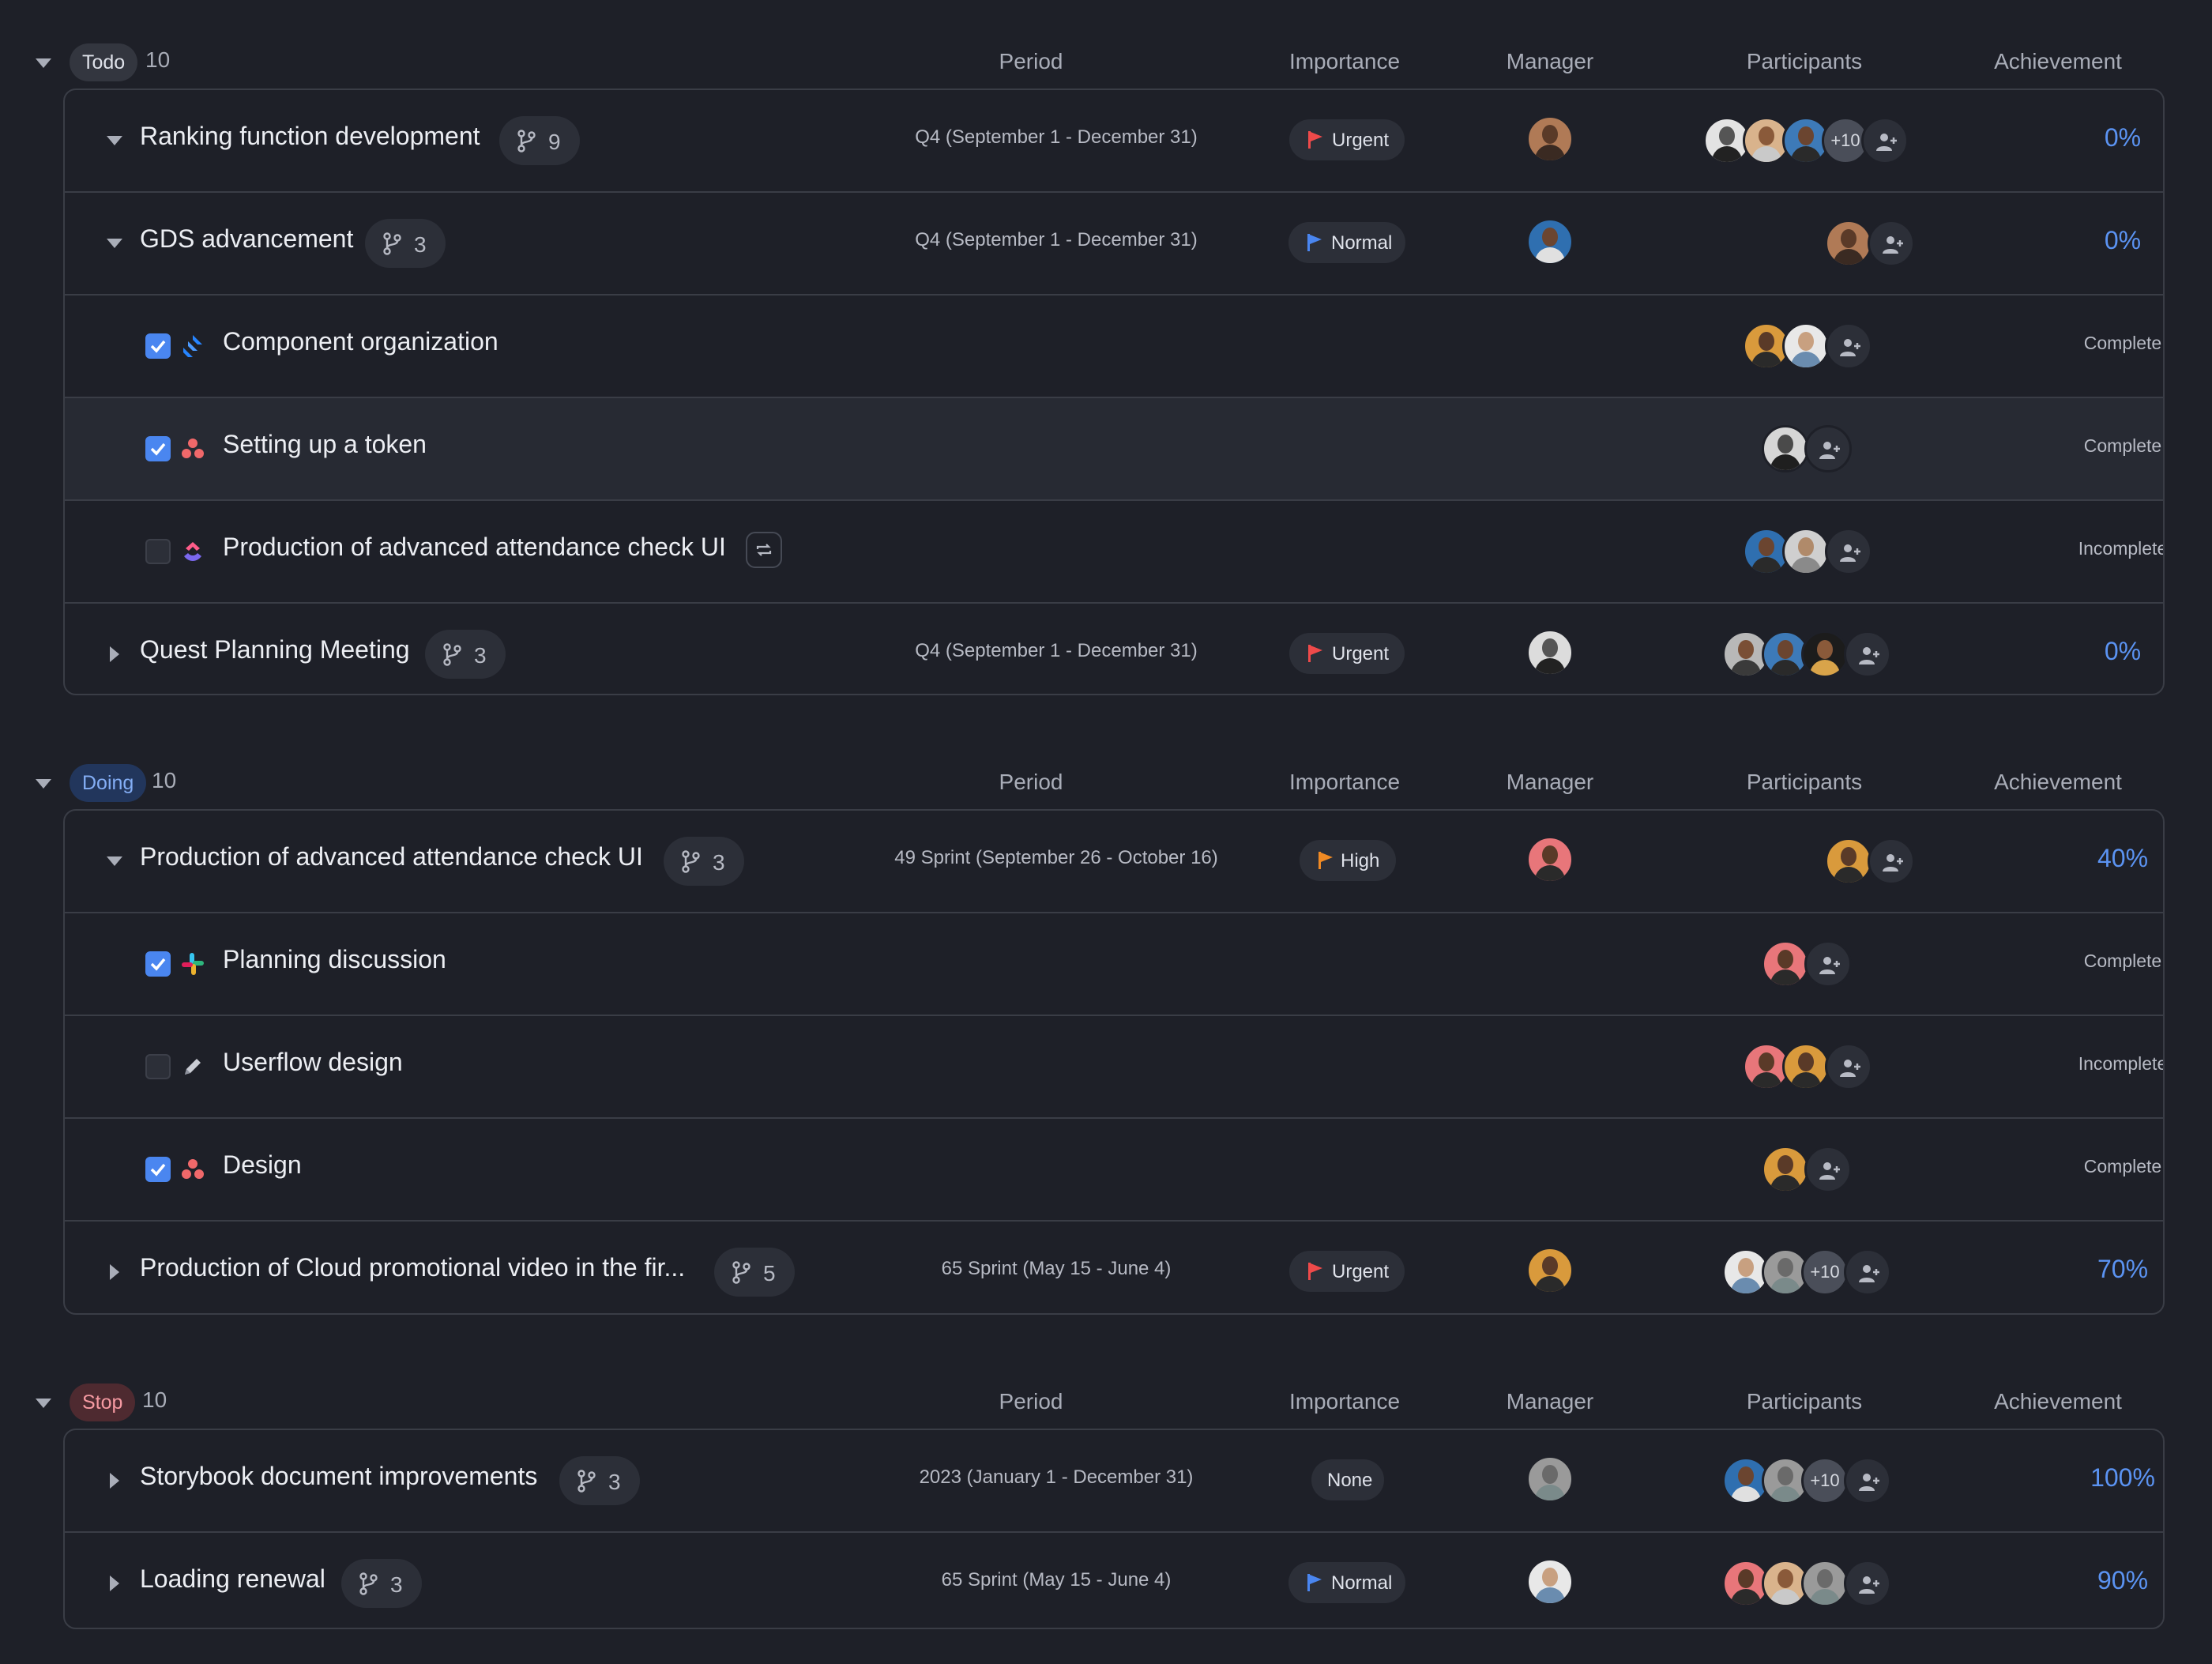  I want to click on subtask-title: Component organization, so click(361, 341).